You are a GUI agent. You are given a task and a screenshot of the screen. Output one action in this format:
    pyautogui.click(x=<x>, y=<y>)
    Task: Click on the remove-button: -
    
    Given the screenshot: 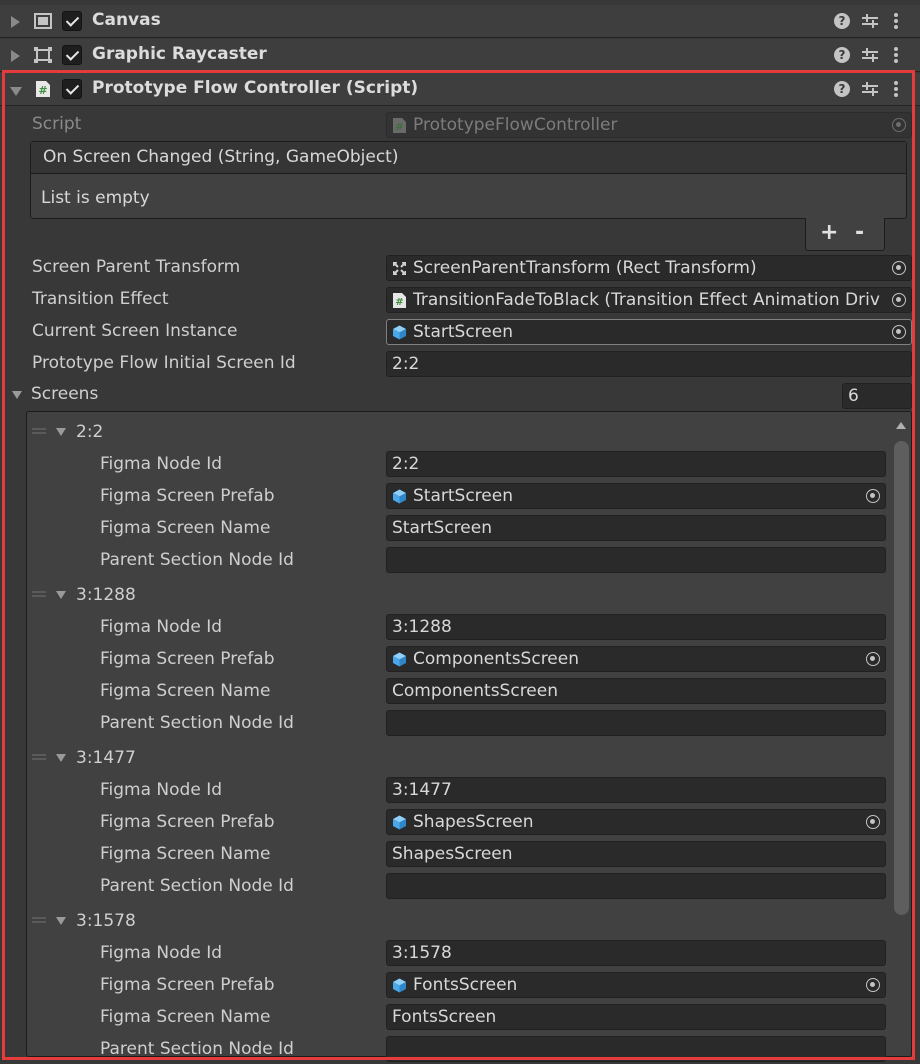 What is the action you would take?
    pyautogui.click(x=859, y=232)
    